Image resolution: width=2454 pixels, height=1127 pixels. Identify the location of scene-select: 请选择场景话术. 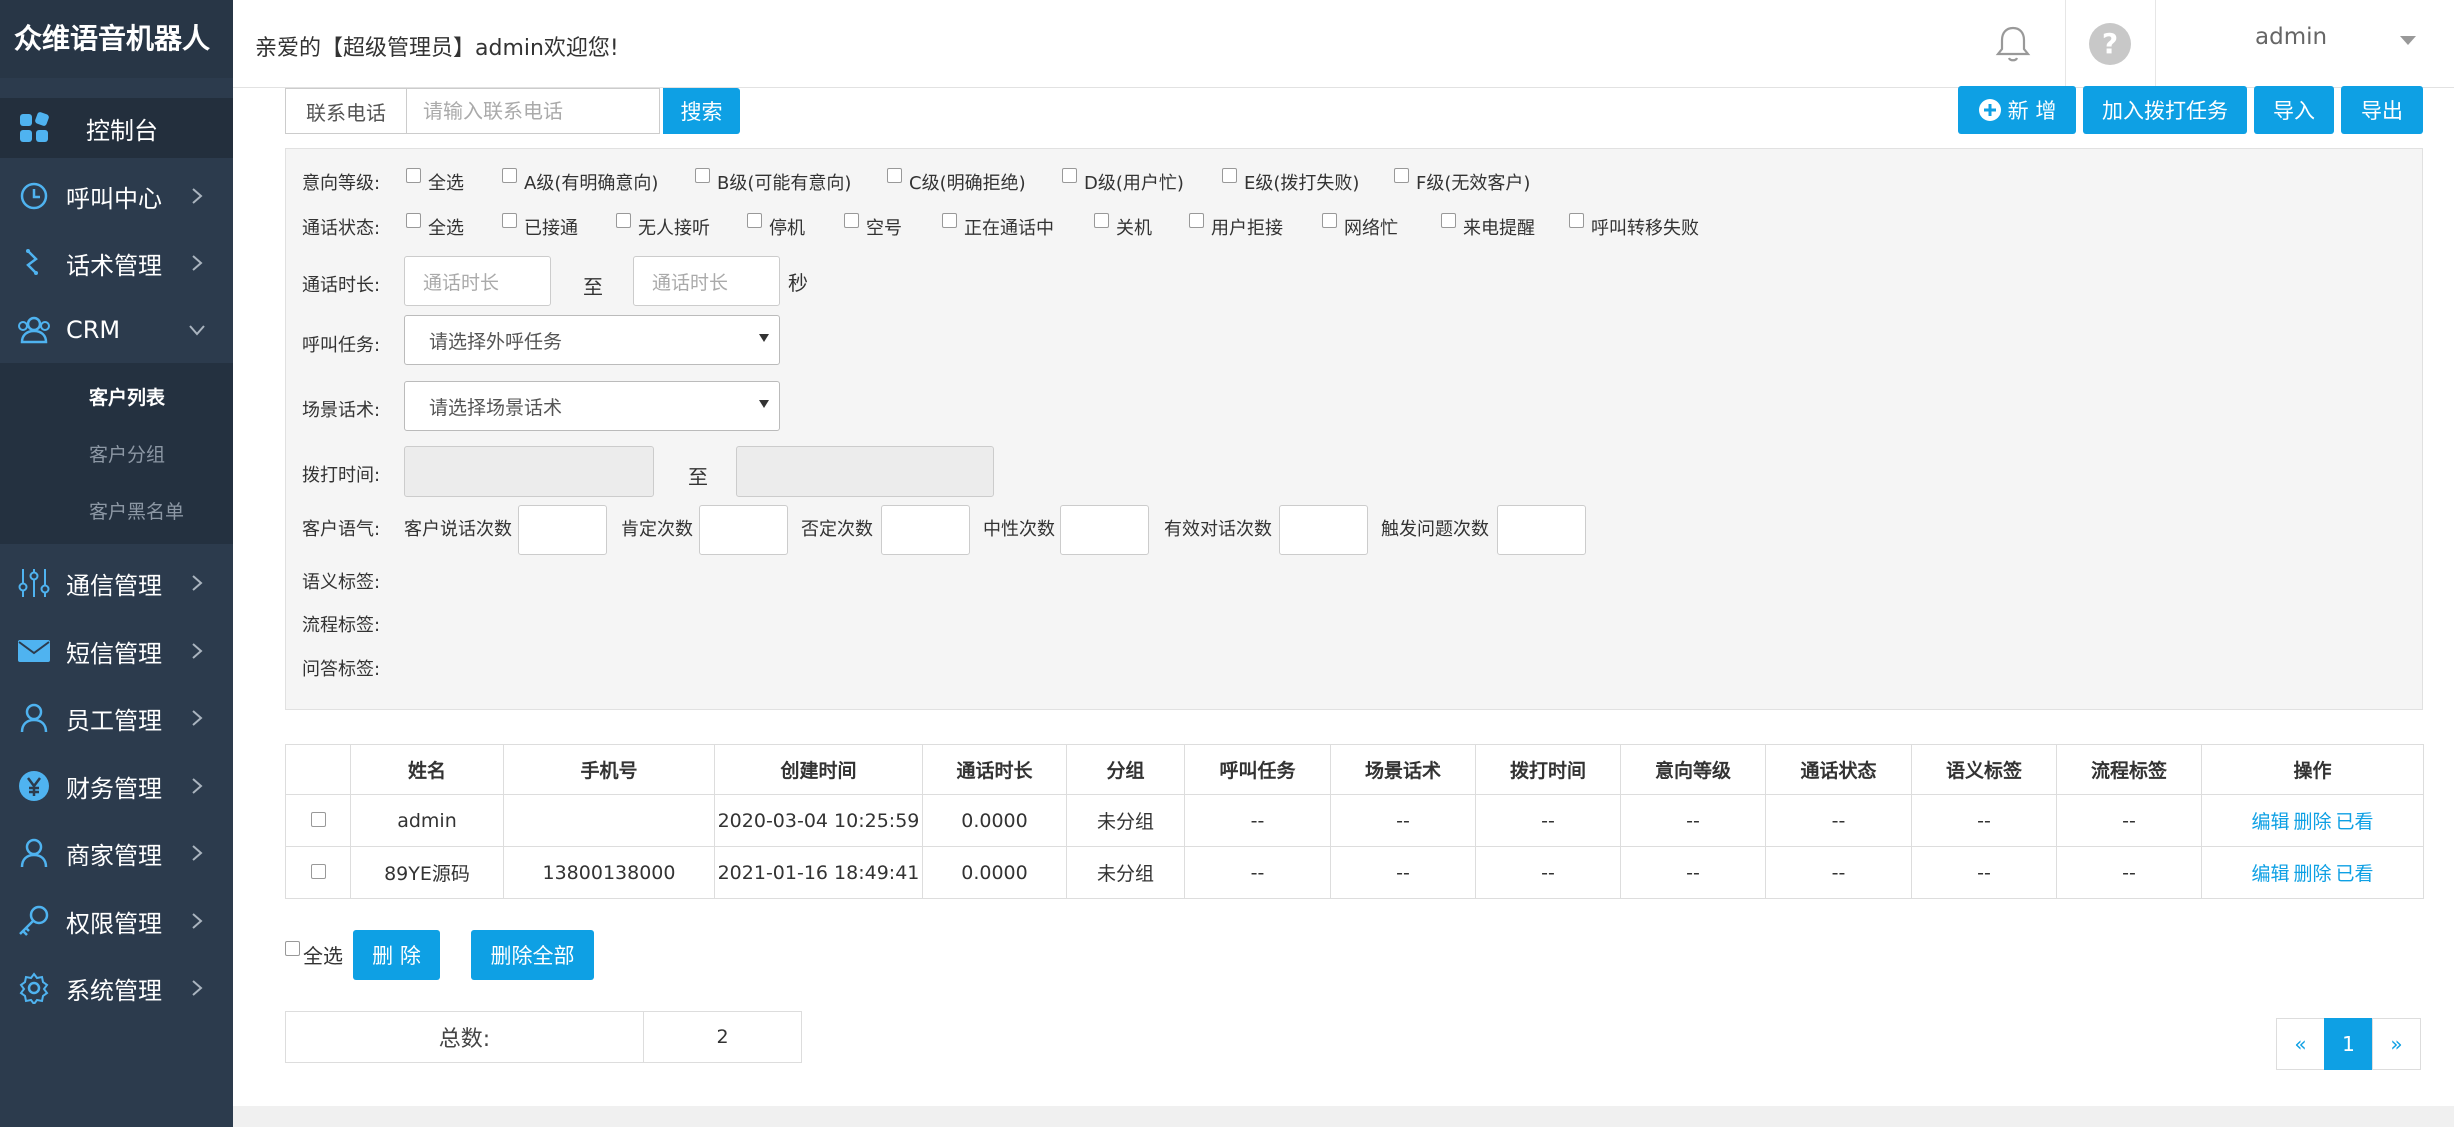
(592, 406).